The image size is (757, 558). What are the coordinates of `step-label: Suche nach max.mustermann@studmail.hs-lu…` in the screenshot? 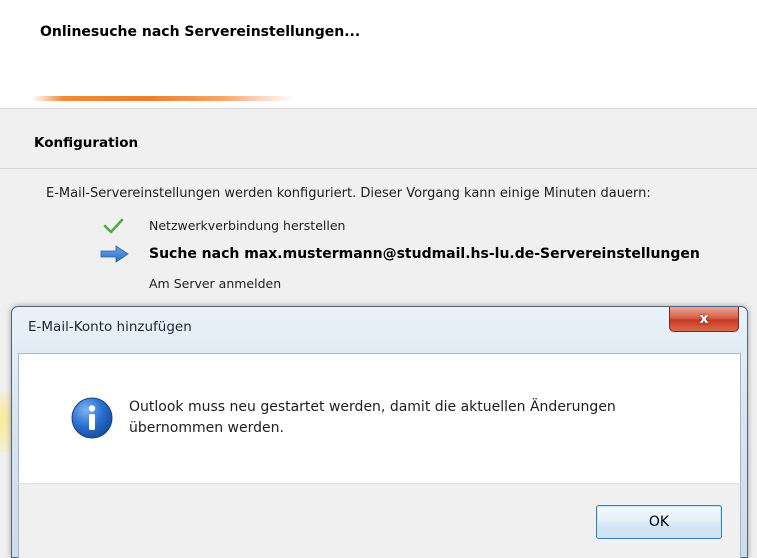 It's located at (424, 254).